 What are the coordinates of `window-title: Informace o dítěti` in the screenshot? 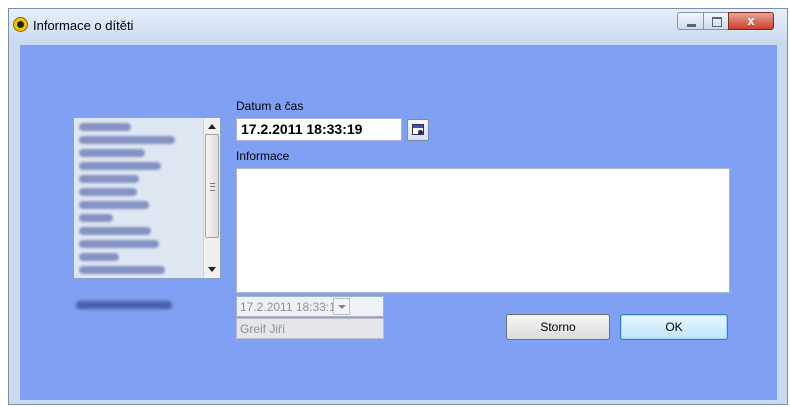 It's located at (83, 25).